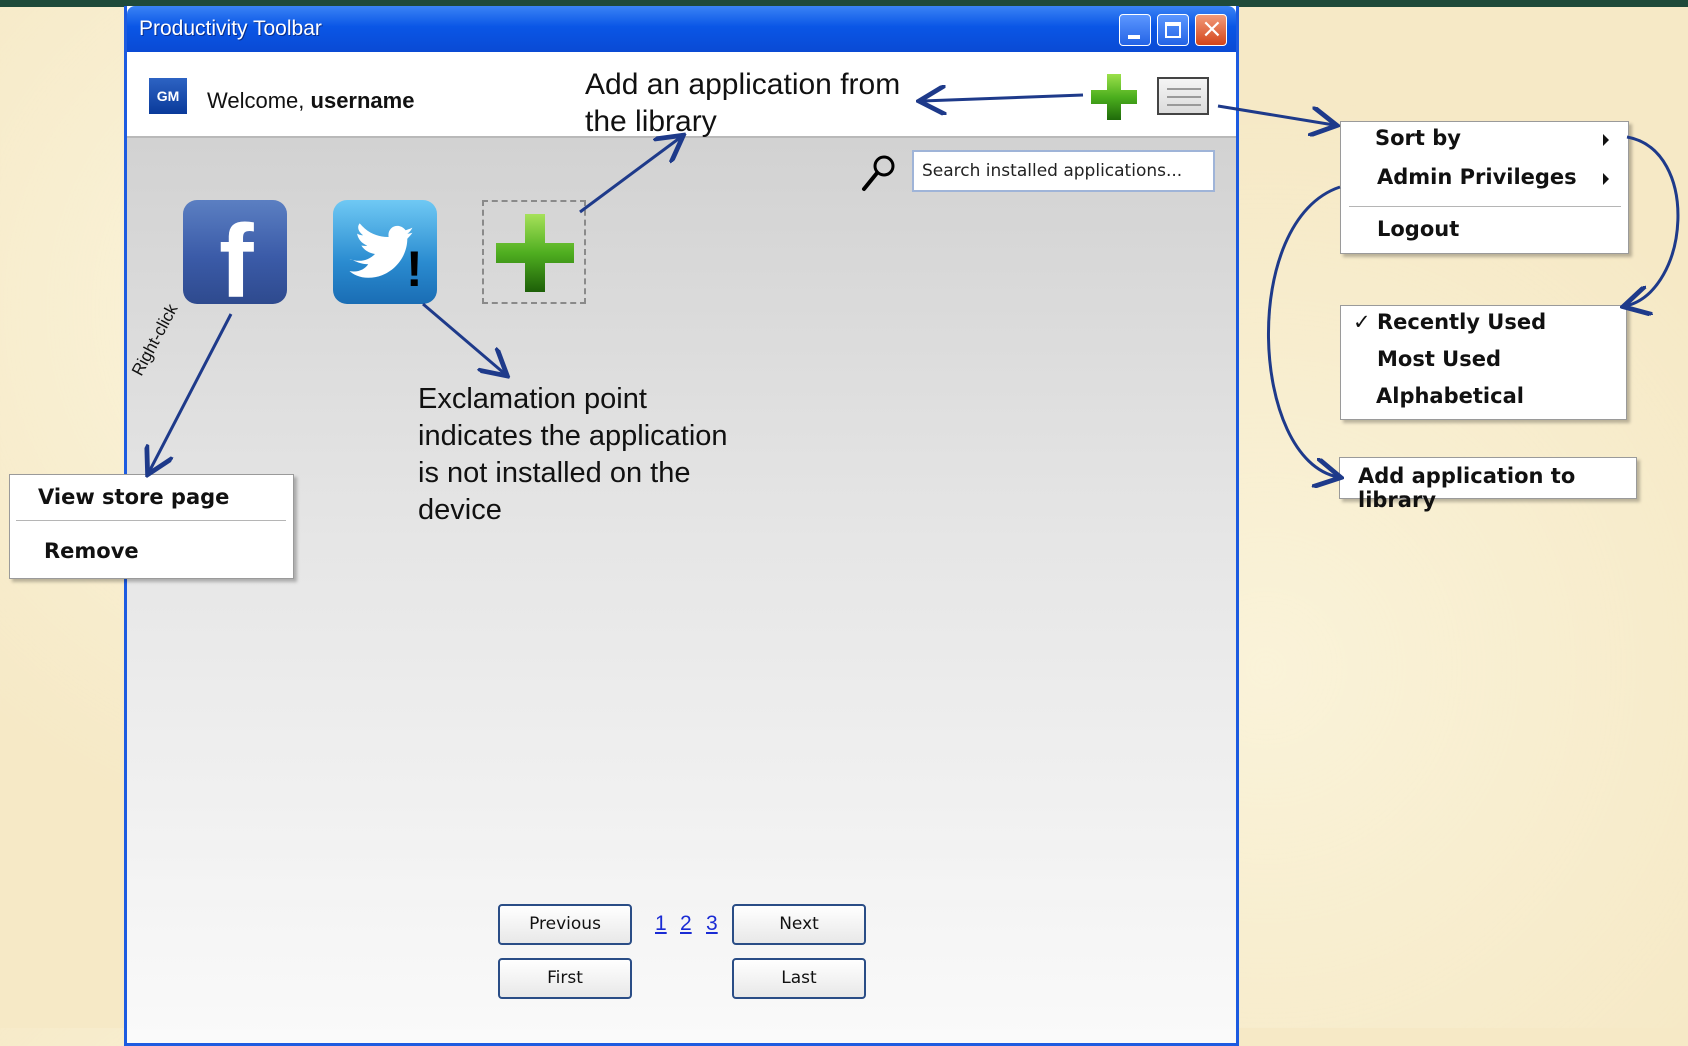  What do you see at coordinates (259, 100) in the screenshot?
I see `welcome-prefix: Welcome,` at bounding box center [259, 100].